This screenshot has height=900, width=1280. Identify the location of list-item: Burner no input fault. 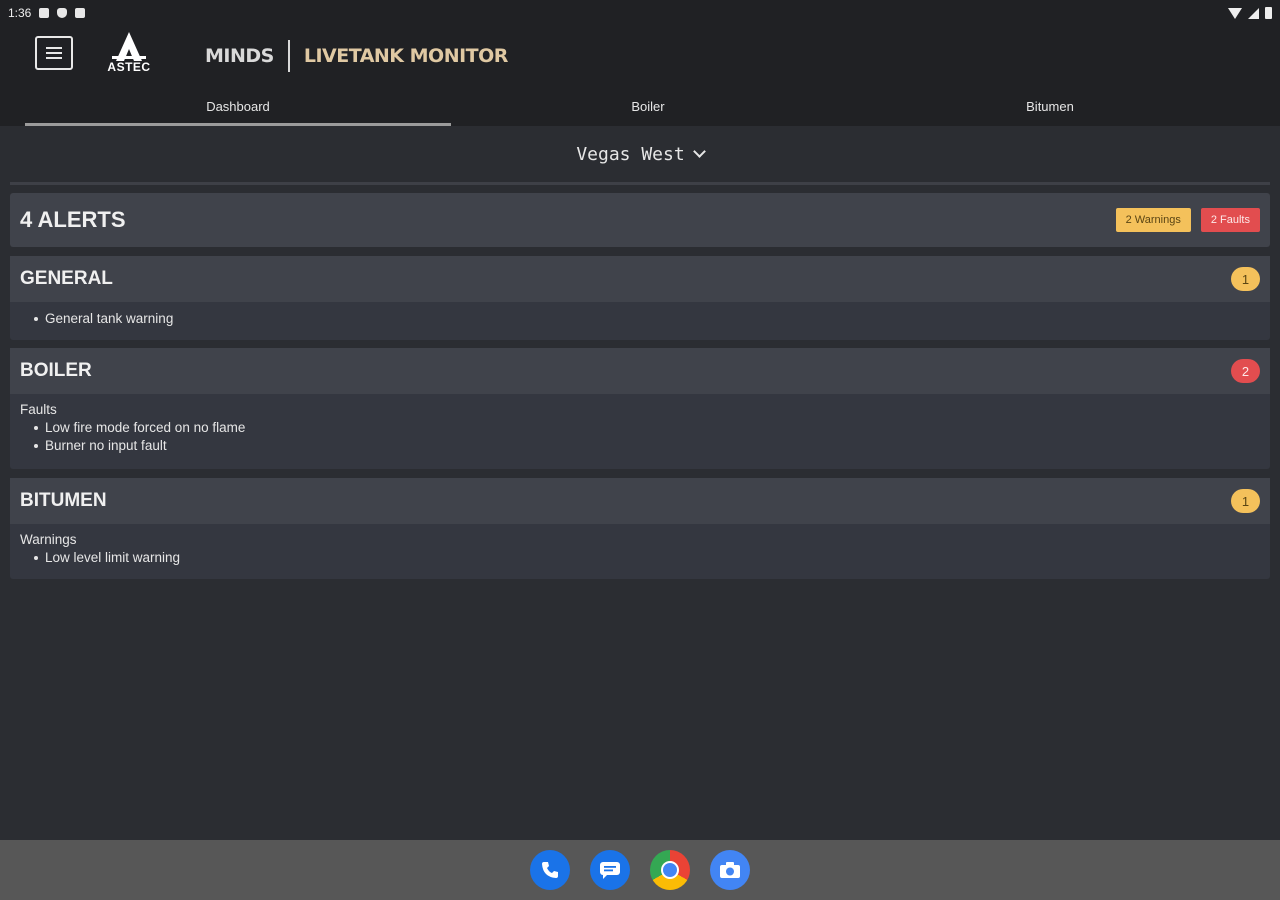
(647, 446).